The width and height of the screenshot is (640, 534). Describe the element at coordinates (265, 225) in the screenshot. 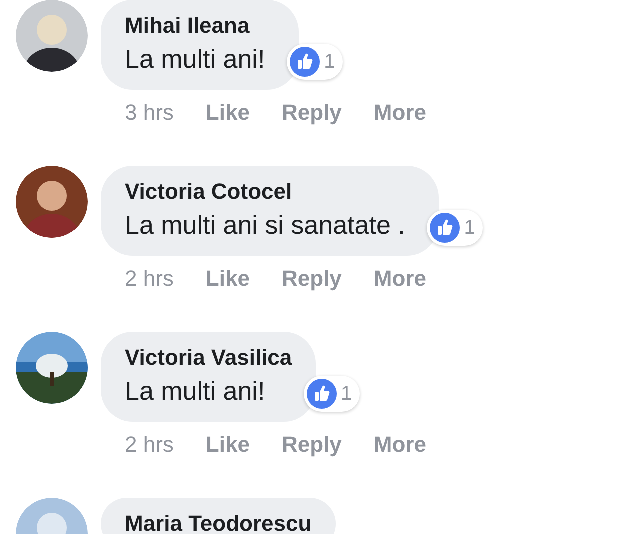

I see `comment-text: La multi ani si sanatate .` at that location.